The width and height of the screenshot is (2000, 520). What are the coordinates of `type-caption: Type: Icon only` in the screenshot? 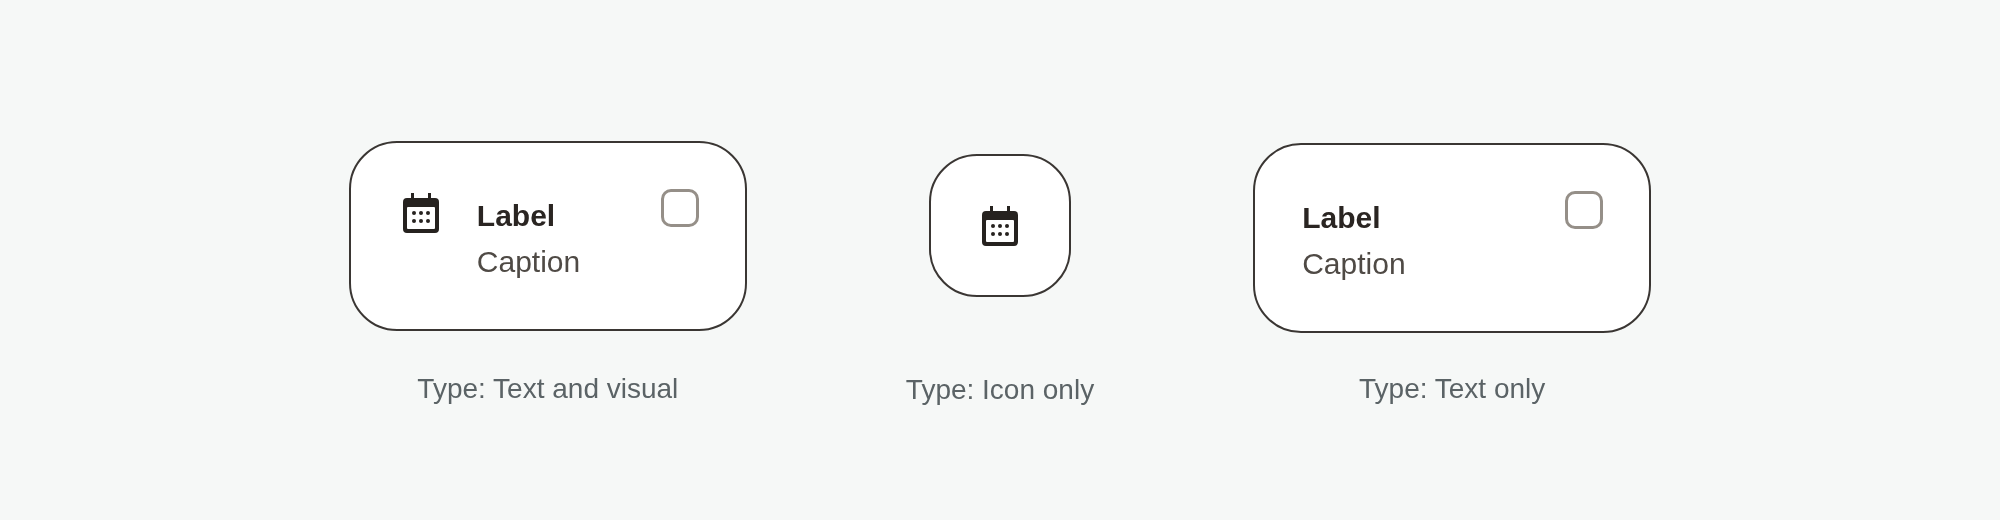 It's located at (1000, 390).